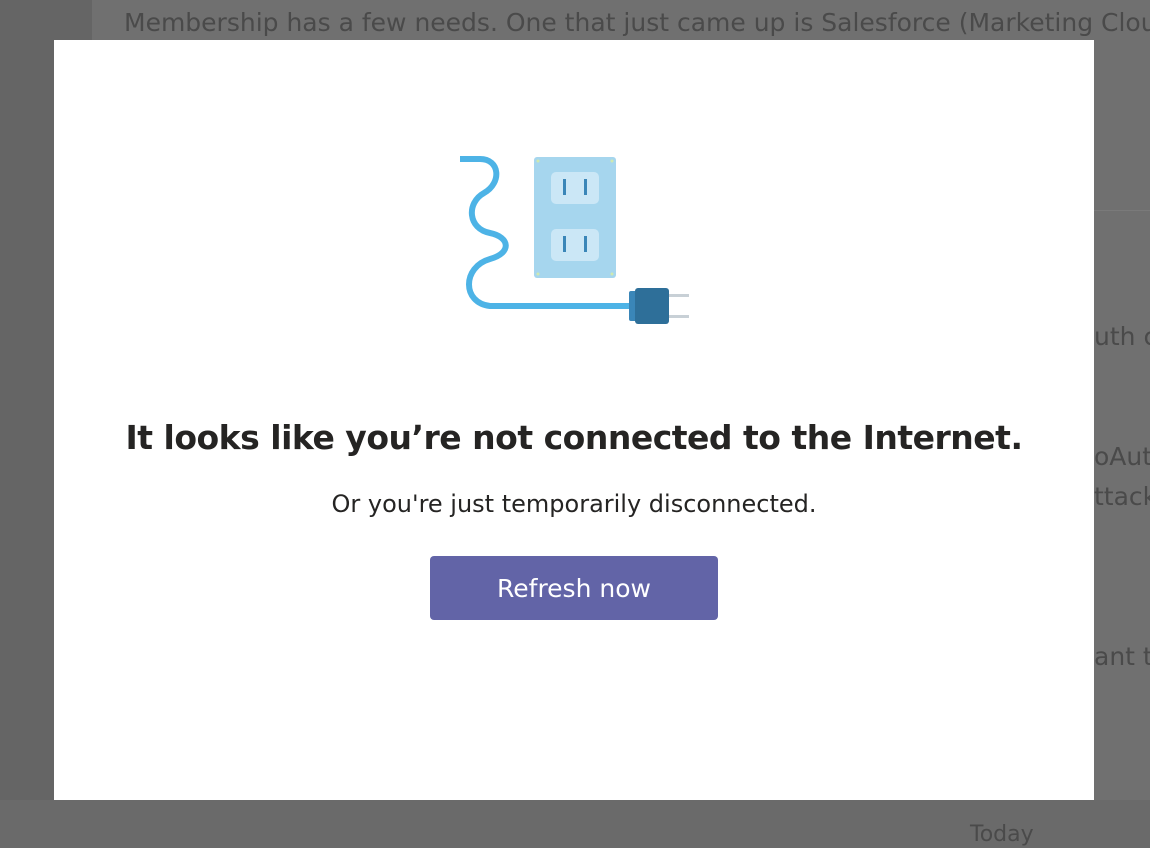 The image size is (1150, 848). What do you see at coordinates (578, 242) in the screenshot?
I see `unplugged-cable-icon` at bounding box center [578, 242].